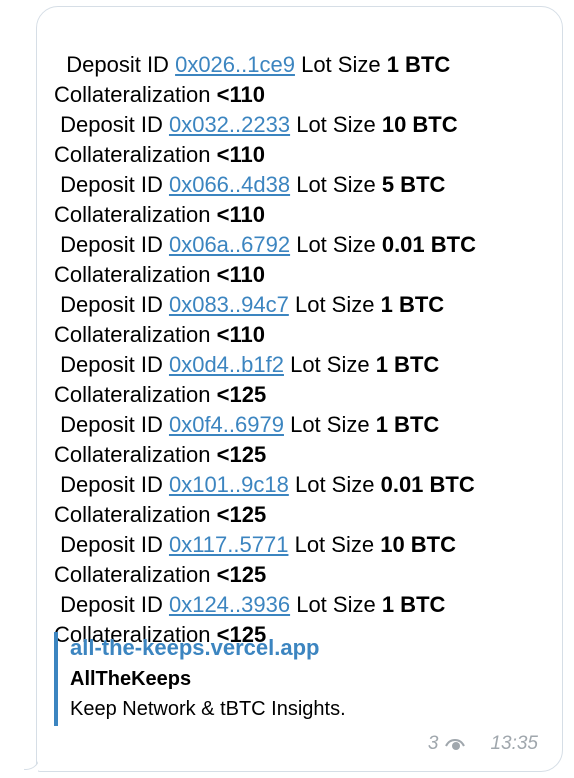  Describe the element at coordinates (229, 604) in the screenshot. I see `deposit-id-link: 0x124..3936` at that location.